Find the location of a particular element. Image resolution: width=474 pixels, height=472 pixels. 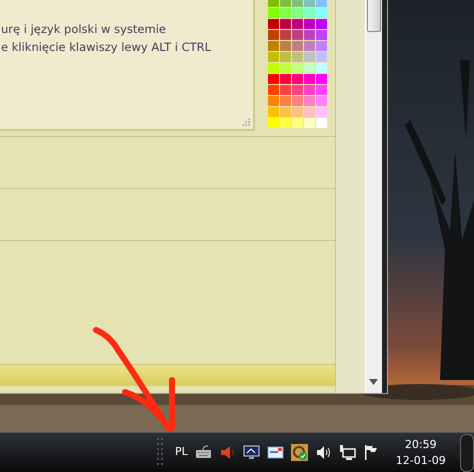

scrollbar is located at coordinates (374, 196).